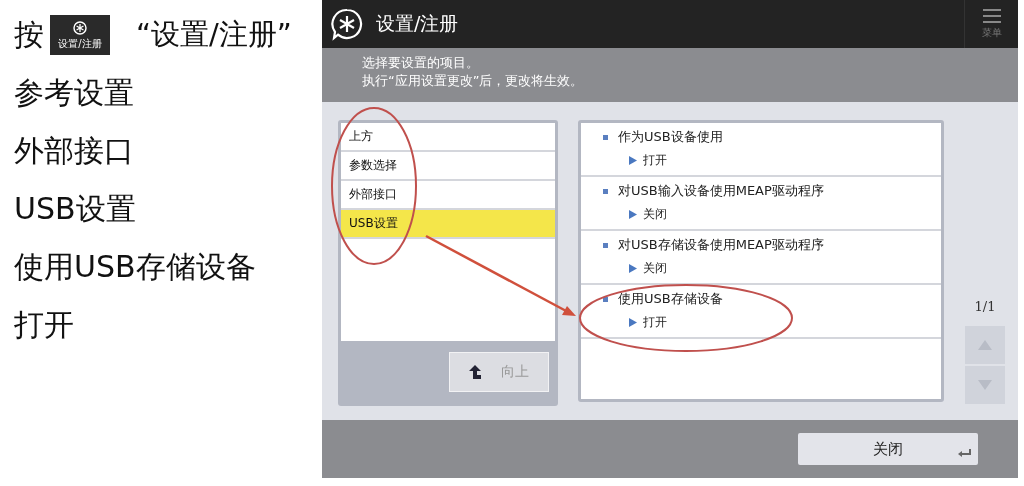 This screenshot has width=1024, height=486. I want to click on triangle-down-icon, so click(985, 385).